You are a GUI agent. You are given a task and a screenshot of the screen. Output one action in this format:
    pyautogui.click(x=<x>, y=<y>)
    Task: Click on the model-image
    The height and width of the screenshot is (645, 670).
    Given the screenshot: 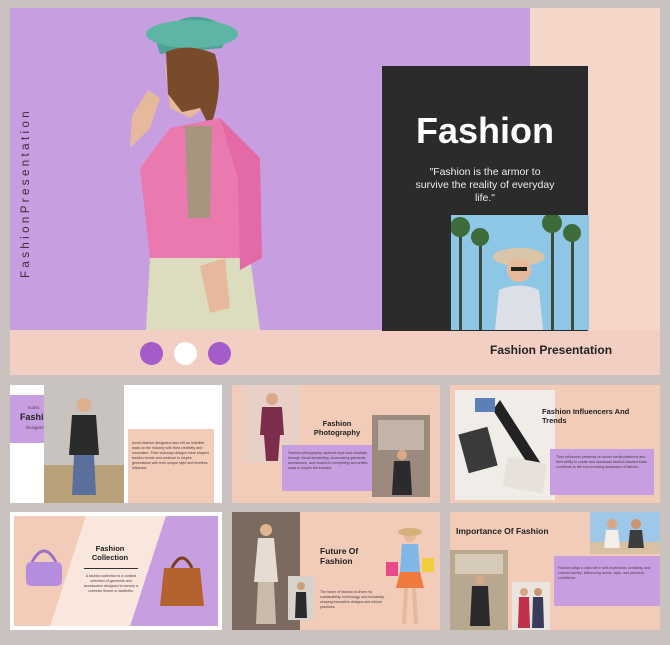 What is the action you would take?
    pyautogui.click(x=196, y=173)
    